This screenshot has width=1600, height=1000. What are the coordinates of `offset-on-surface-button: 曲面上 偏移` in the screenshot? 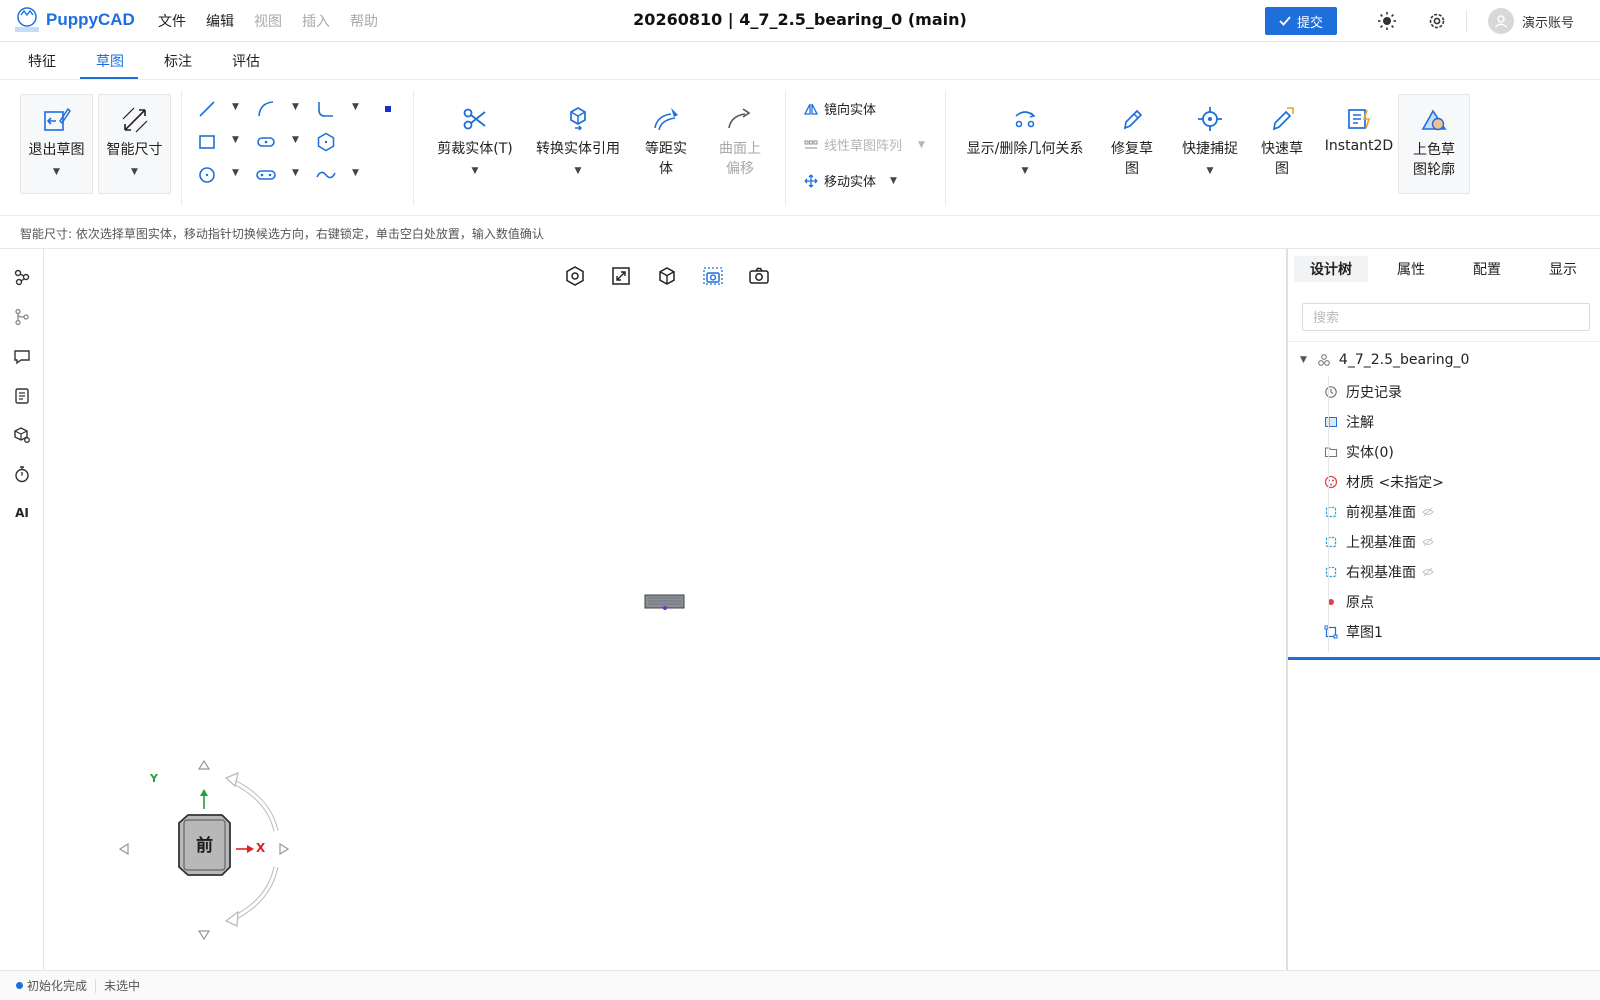 It's located at (740, 141).